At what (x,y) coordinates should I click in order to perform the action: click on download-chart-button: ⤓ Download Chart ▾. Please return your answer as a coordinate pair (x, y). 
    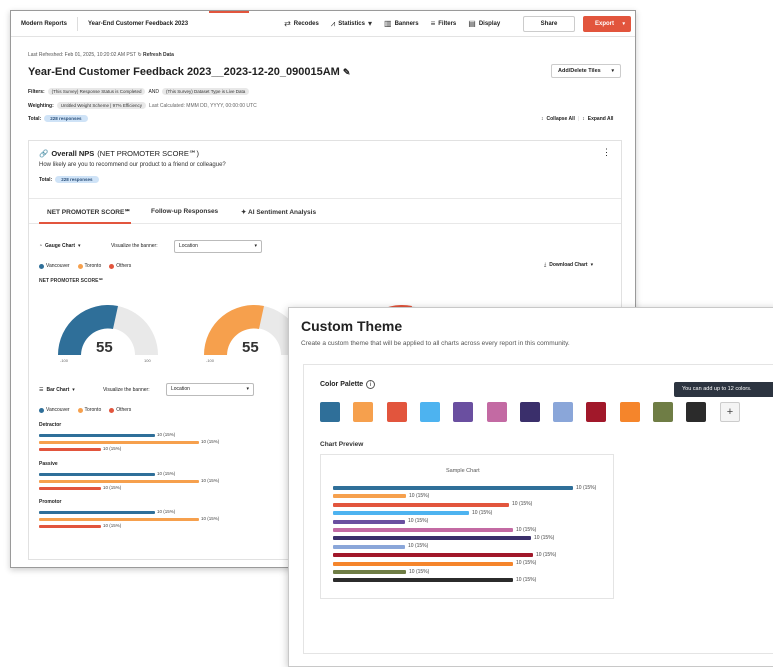
    Looking at the image, I should click on (568, 265).